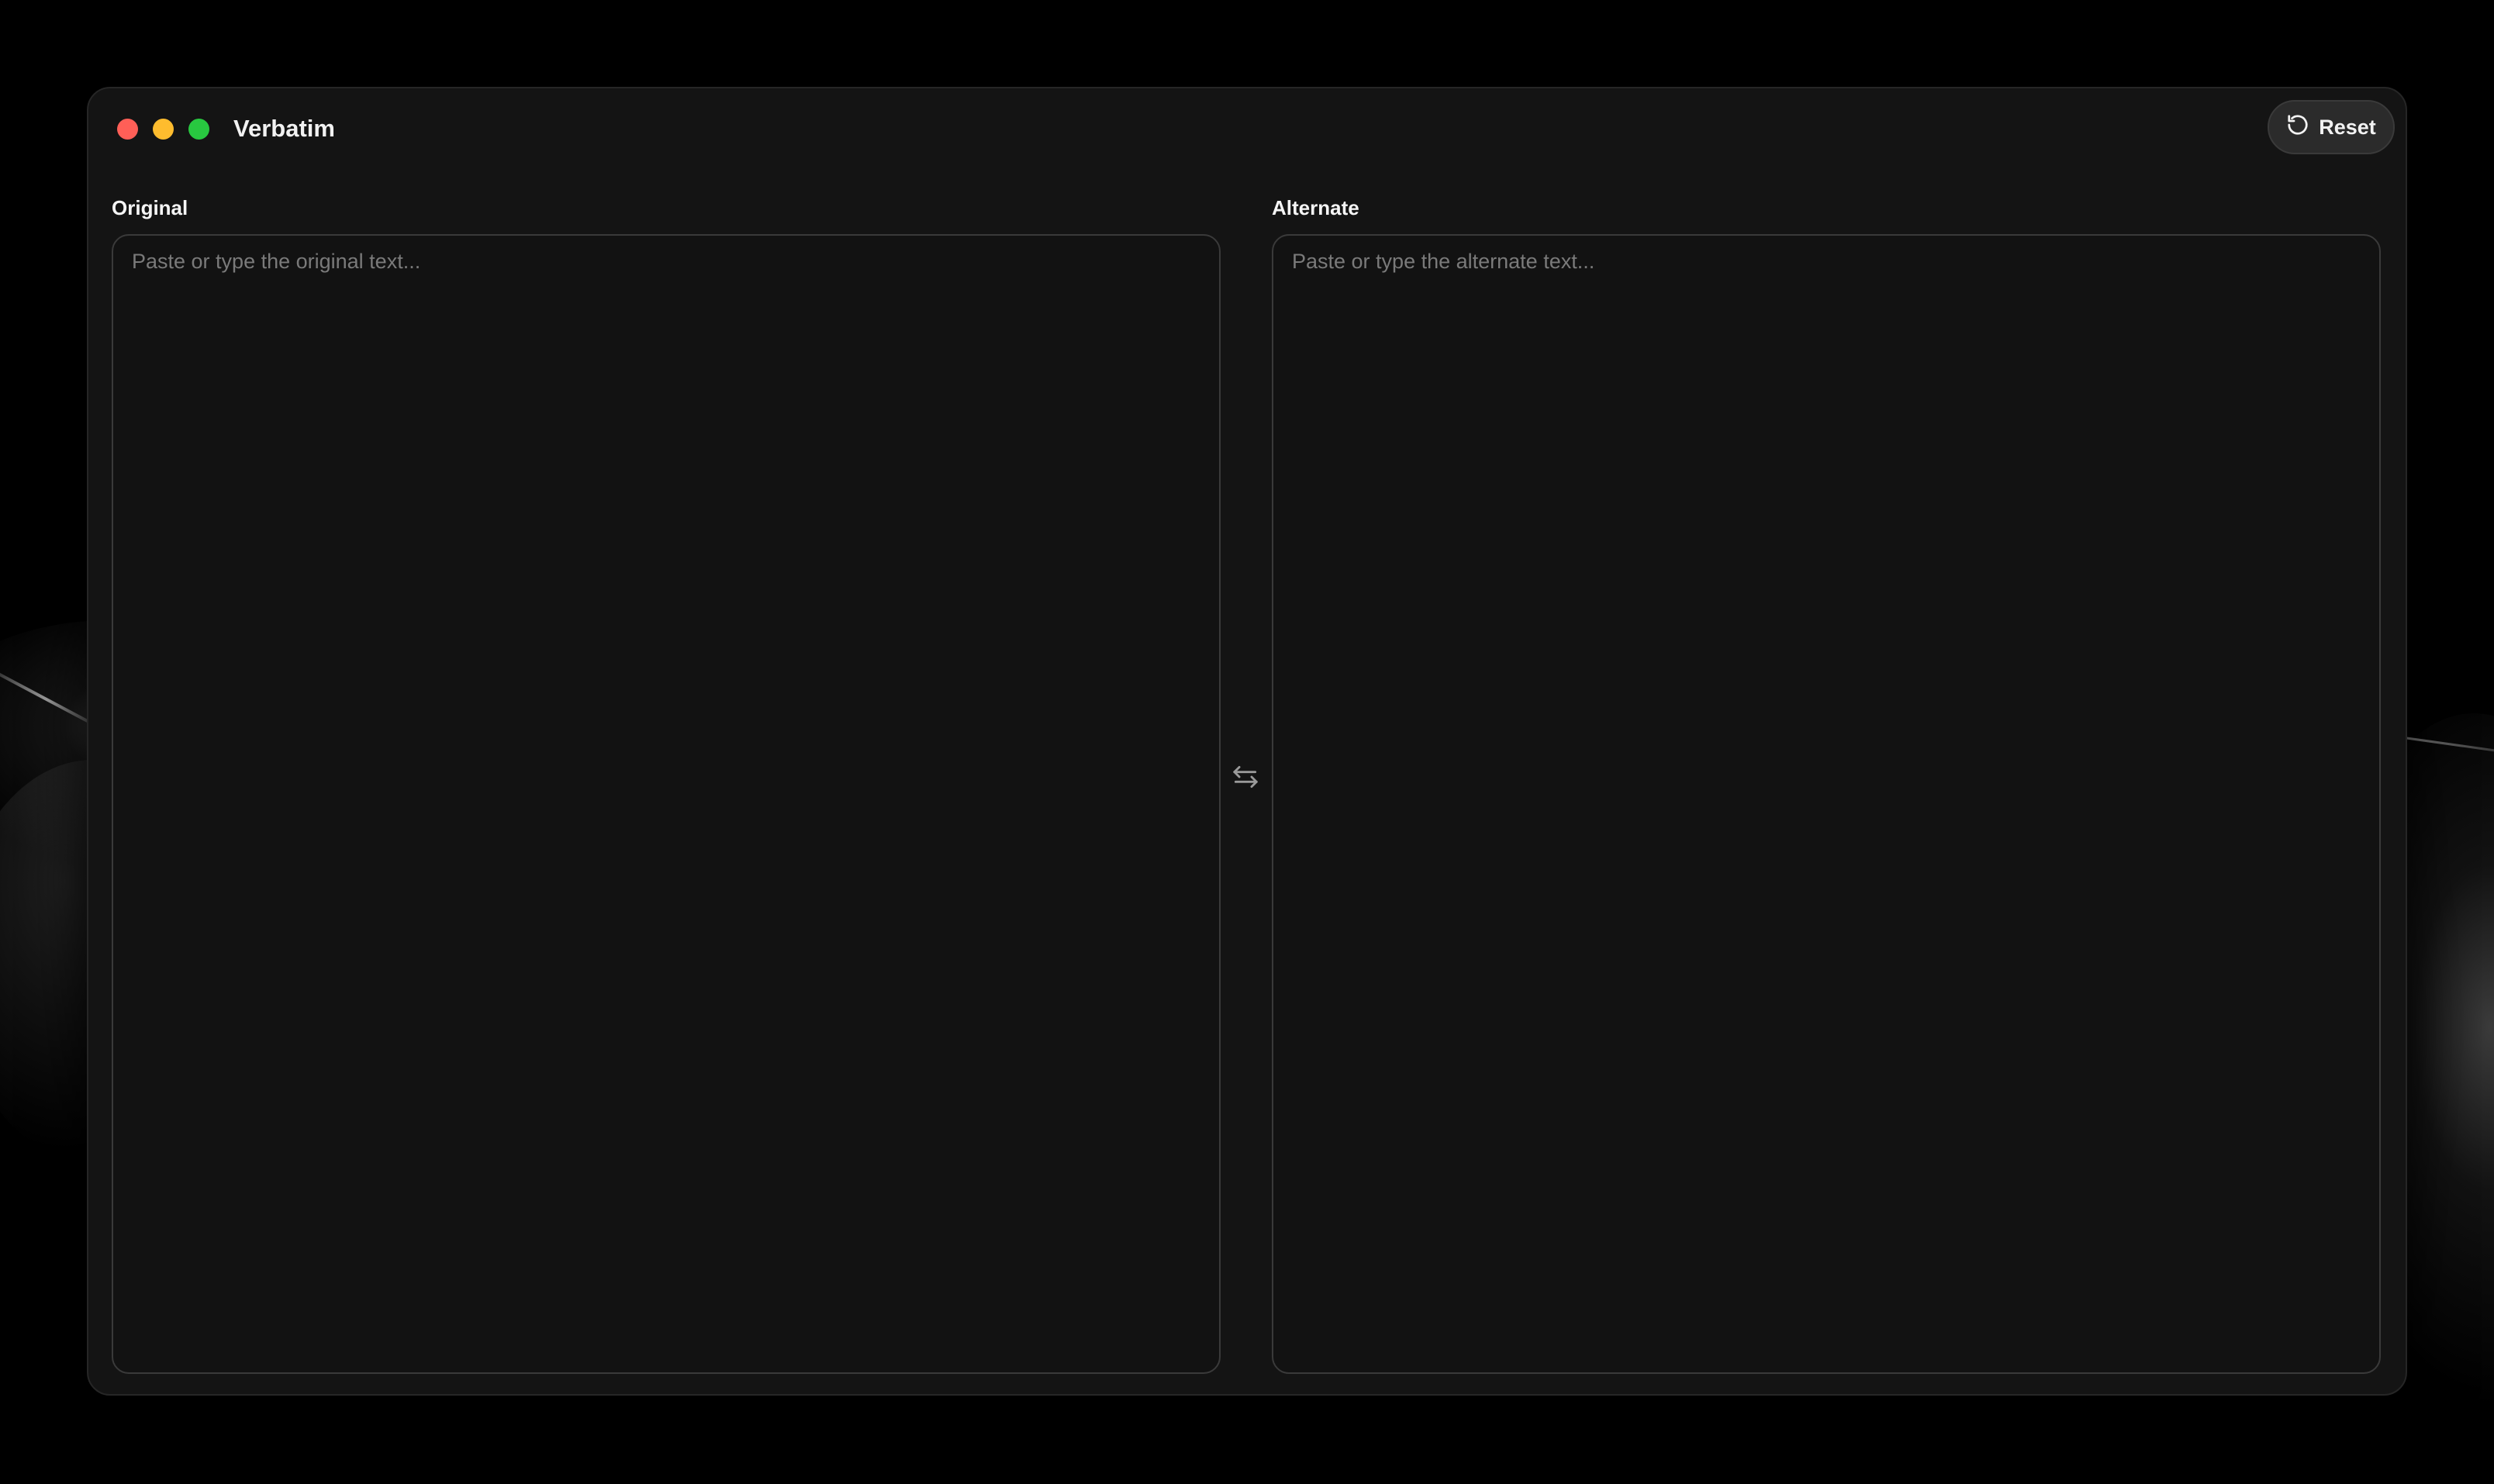  What do you see at coordinates (1247, 127) in the screenshot?
I see `title-bar: Verbatim Reset` at bounding box center [1247, 127].